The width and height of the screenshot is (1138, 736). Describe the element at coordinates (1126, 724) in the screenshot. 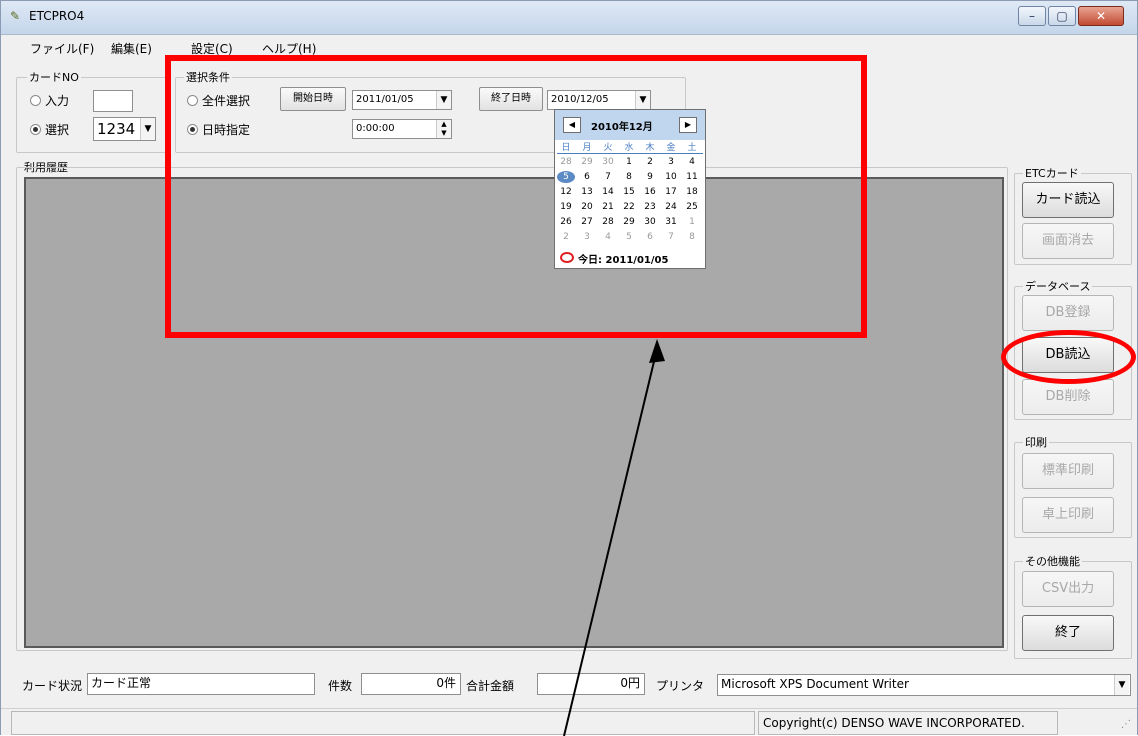

I see `resize-grip-icon: ⋰` at that location.